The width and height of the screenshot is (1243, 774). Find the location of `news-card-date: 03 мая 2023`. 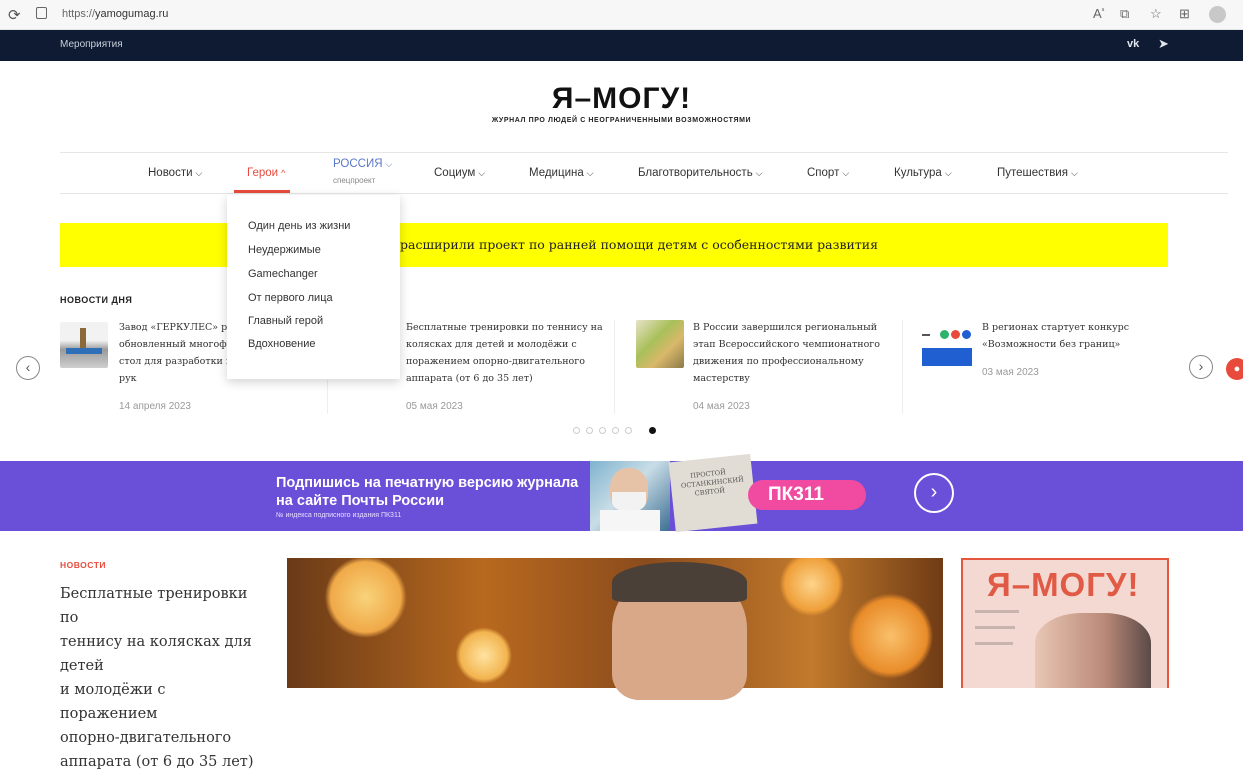

news-card-date: 03 мая 2023 is located at coordinates (1010, 372).